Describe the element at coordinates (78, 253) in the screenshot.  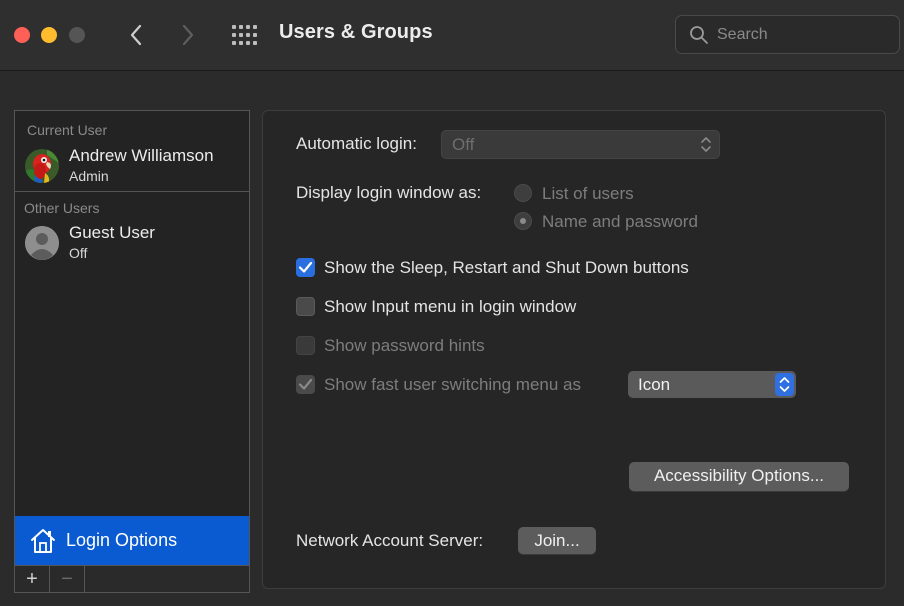
I see `guest-user-status: Off` at that location.